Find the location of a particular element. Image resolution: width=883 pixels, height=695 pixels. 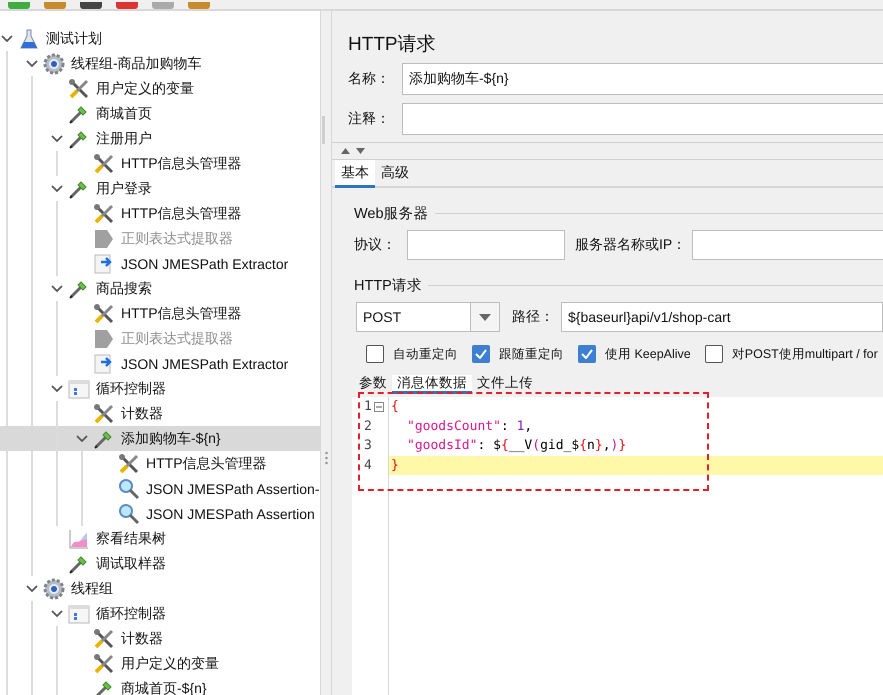

checkbox-label: 跟随重定向 is located at coordinates (531, 354).